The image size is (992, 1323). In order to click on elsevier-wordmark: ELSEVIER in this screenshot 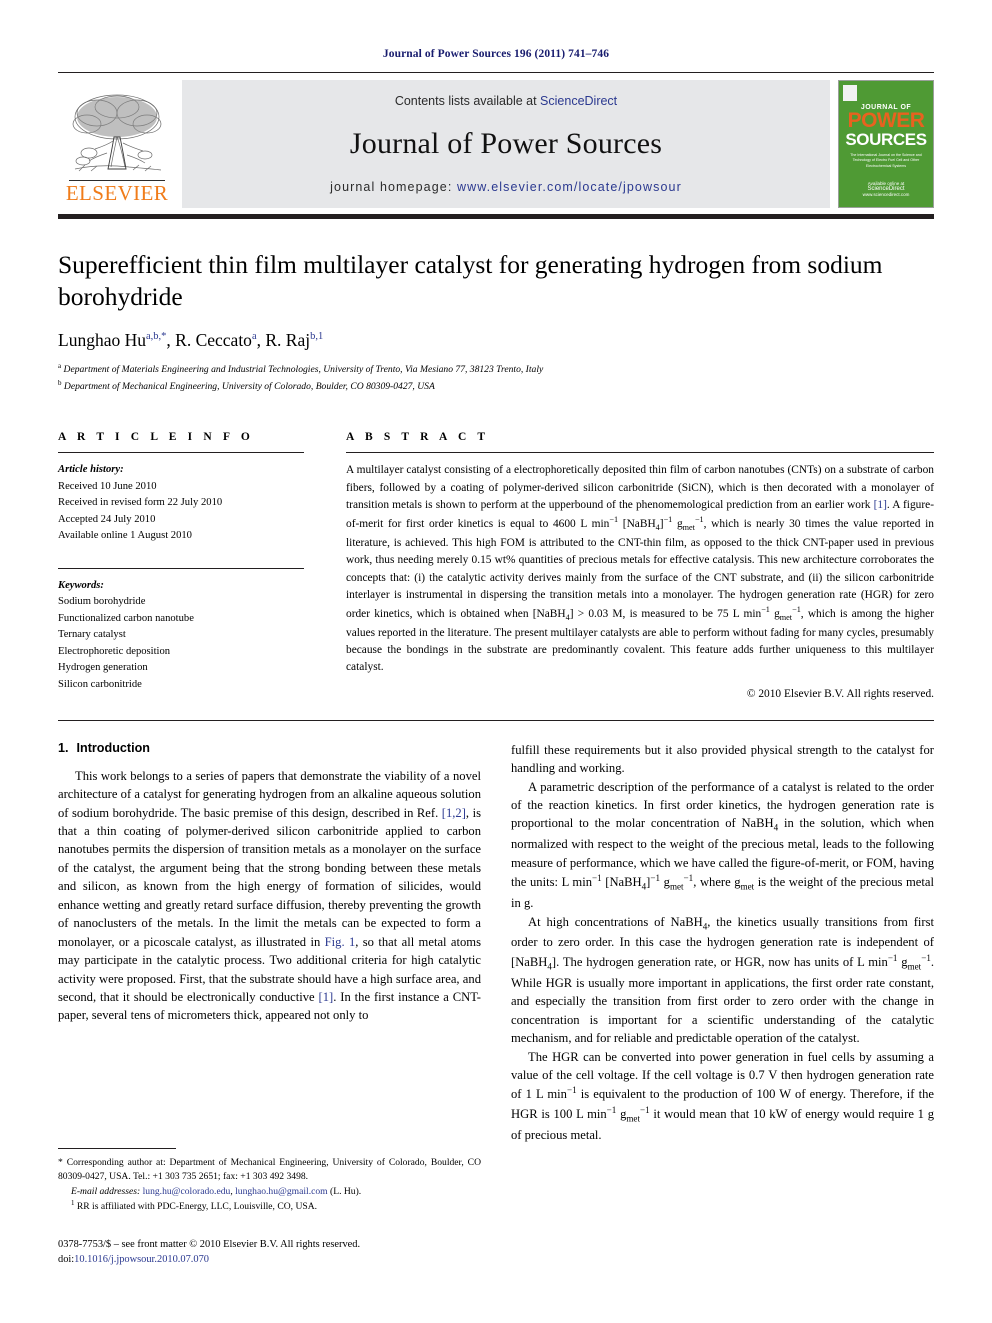, I will do `click(117, 193)`.